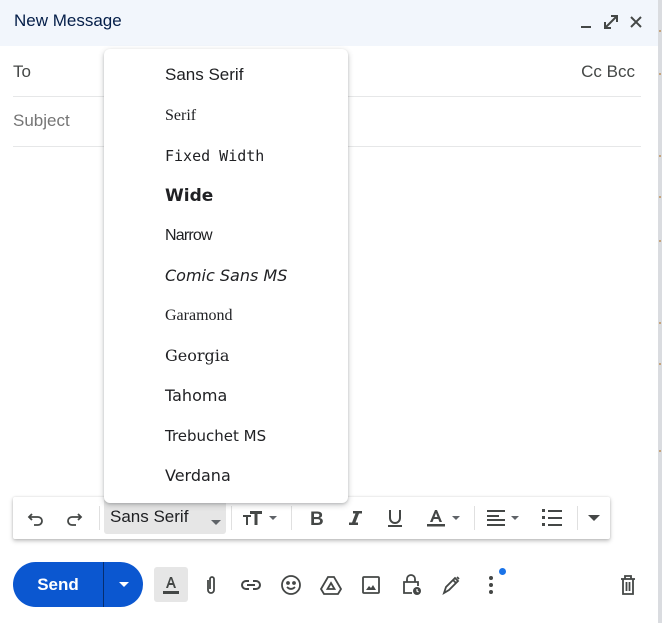 Image resolution: width=662 pixels, height=623 pixels. What do you see at coordinates (628, 585) in the screenshot?
I see `trash-icon` at bounding box center [628, 585].